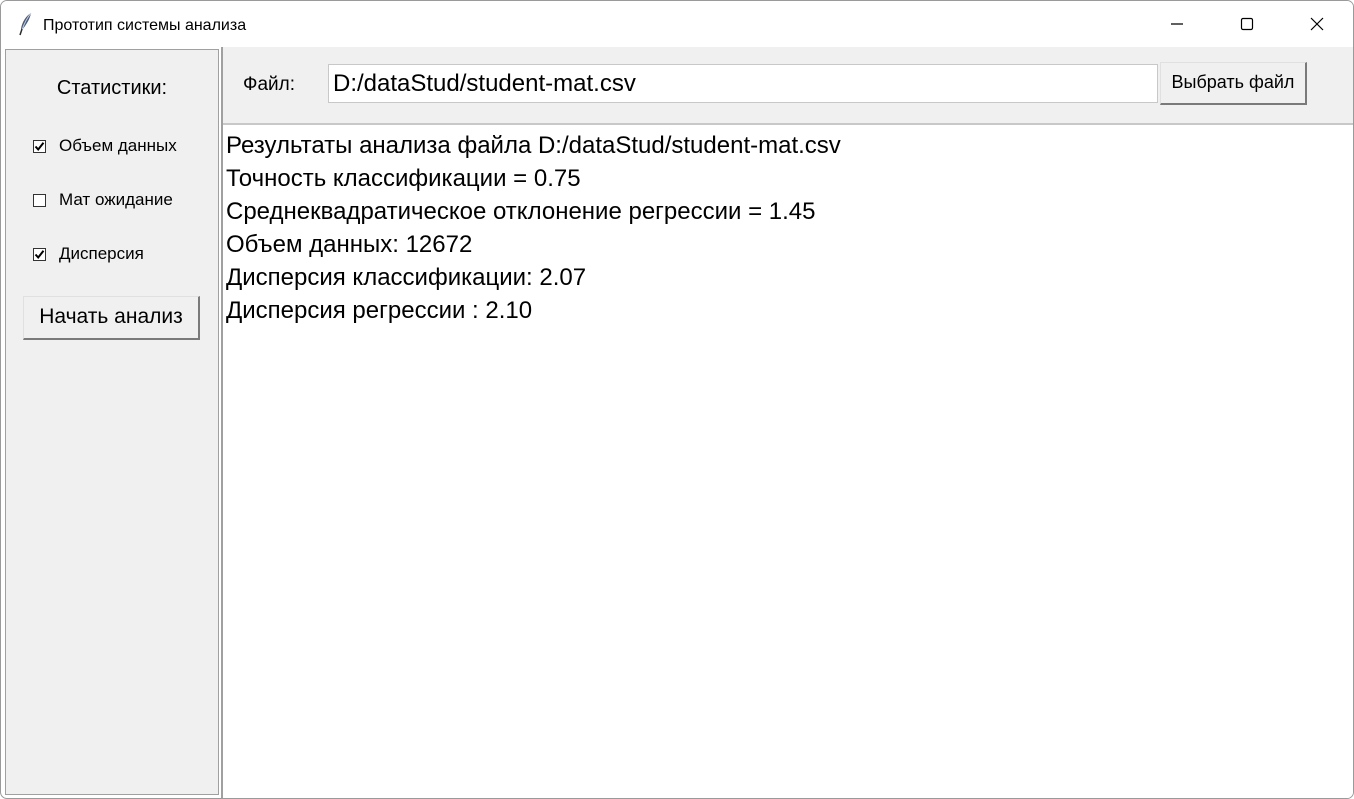 The height and width of the screenshot is (799, 1354). I want to click on minimize-icon, so click(1177, 24).